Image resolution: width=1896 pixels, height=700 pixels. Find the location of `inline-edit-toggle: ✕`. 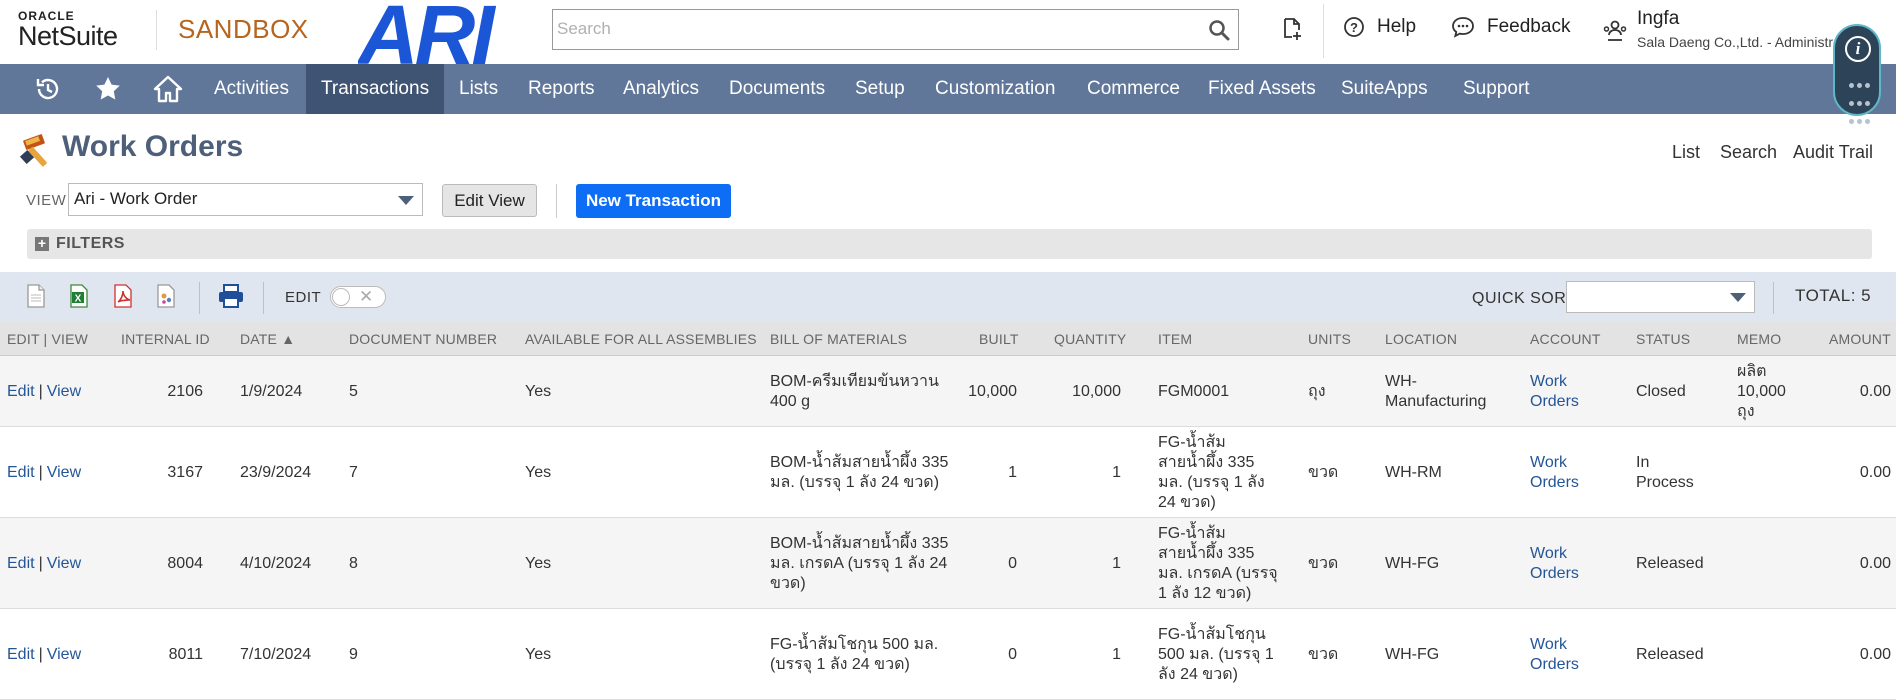

inline-edit-toggle: ✕ is located at coordinates (358, 297).